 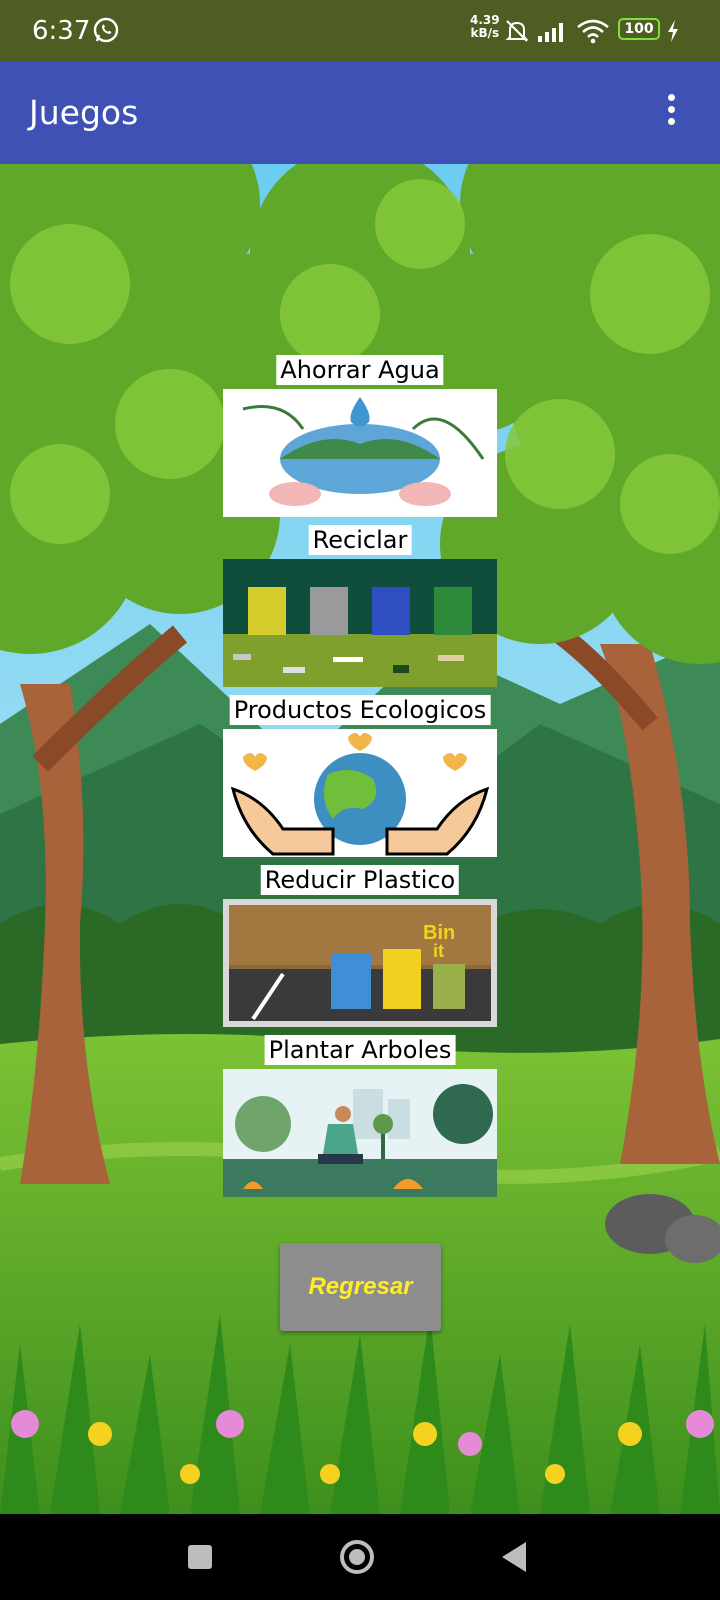 I want to click on bin-it-recycling-bins-icon: Bin it, so click(x=360, y=963).